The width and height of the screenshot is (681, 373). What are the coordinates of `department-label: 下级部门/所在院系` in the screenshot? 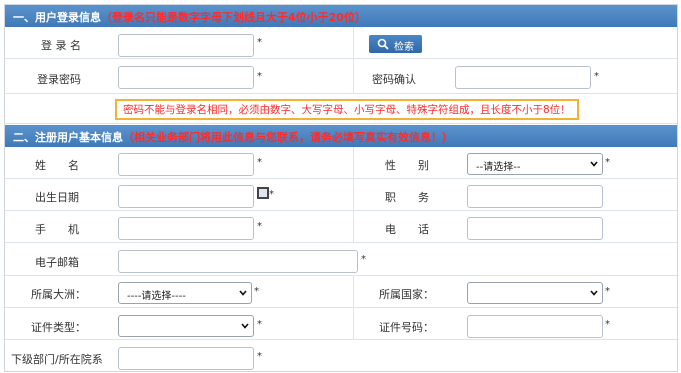 It's located at (57, 359).